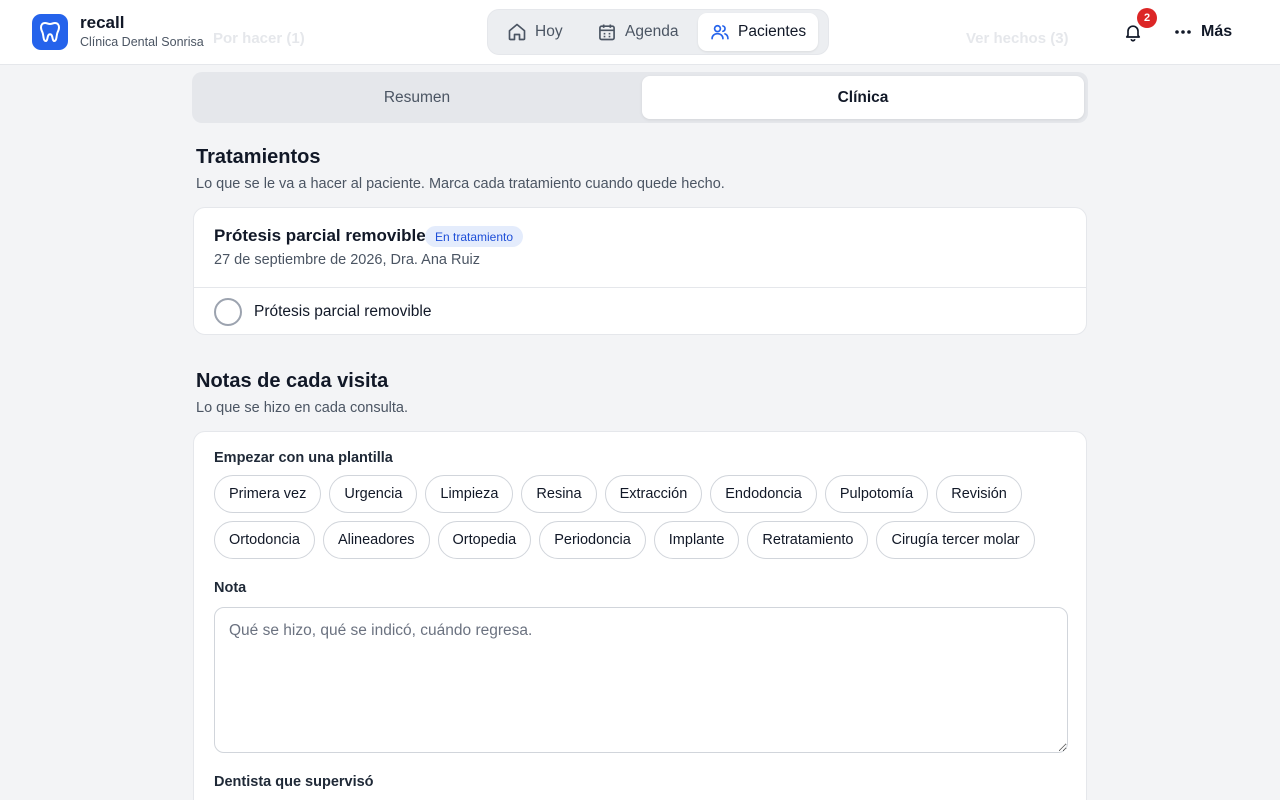 The image size is (1280, 800). I want to click on clinic-name: Clínica Dental Sonrisa, so click(142, 42).